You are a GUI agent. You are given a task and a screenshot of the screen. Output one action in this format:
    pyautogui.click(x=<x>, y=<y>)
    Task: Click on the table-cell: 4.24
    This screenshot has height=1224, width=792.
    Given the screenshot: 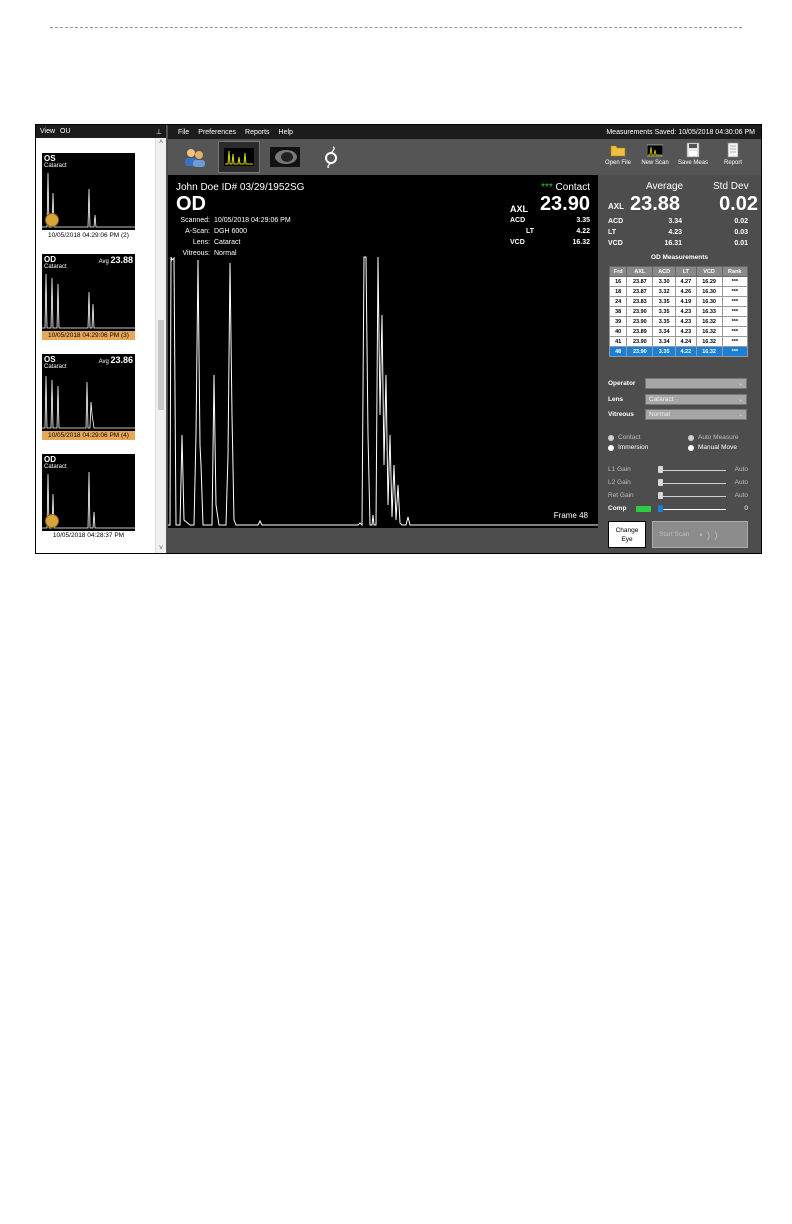 What is the action you would take?
    pyautogui.click(x=686, y=341)
    